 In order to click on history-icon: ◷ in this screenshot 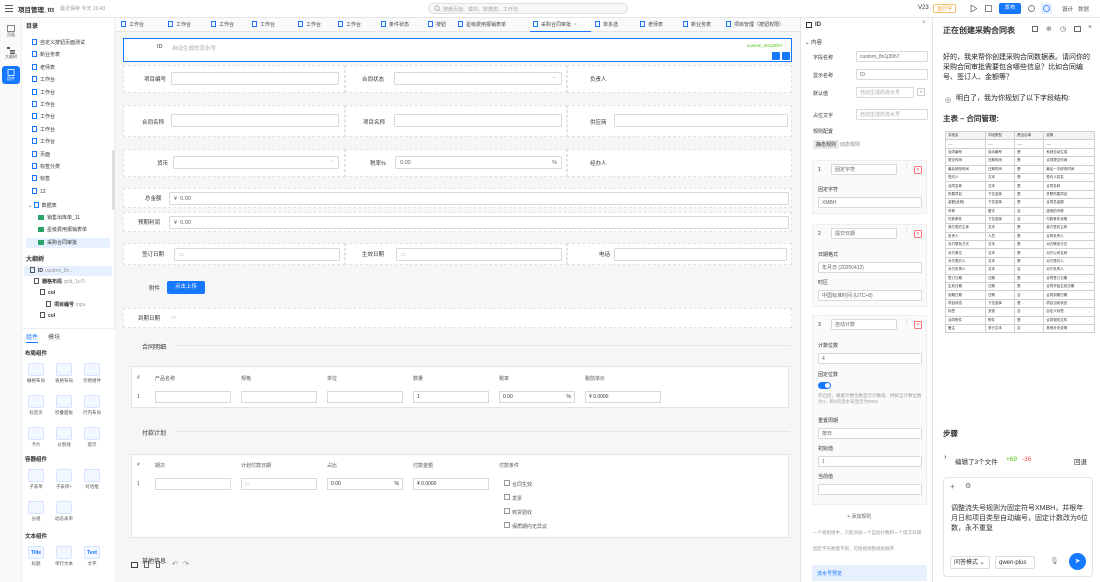, I will do `click(1063, 29)`.